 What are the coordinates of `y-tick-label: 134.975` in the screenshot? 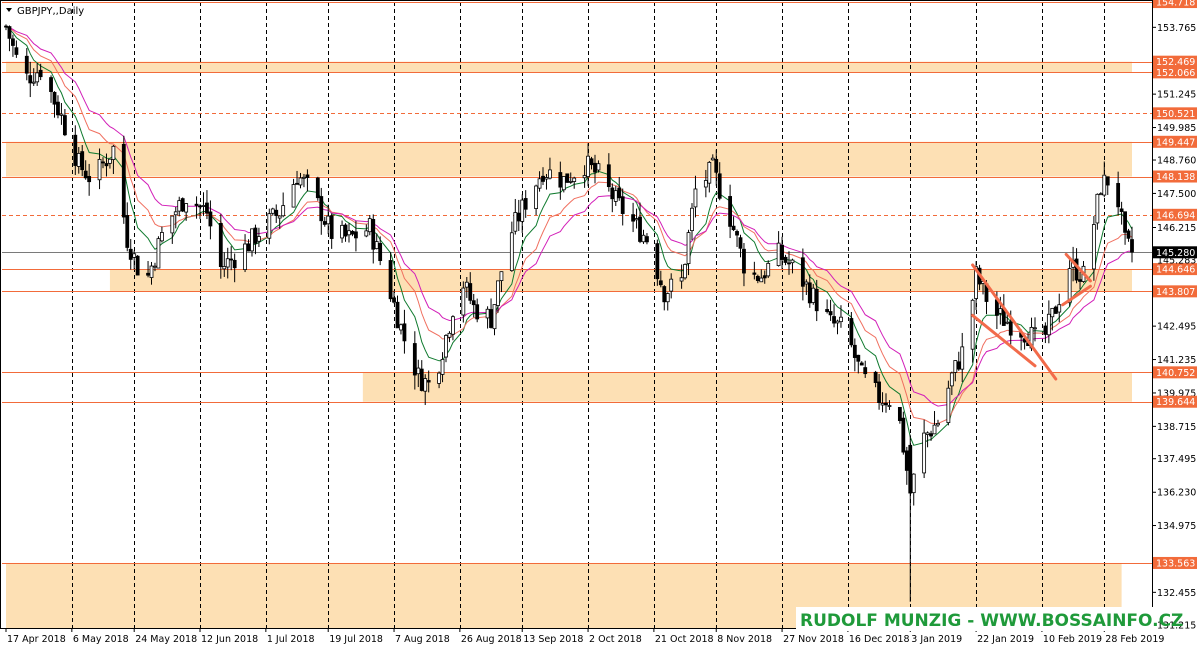 It's located at (1176, 526).